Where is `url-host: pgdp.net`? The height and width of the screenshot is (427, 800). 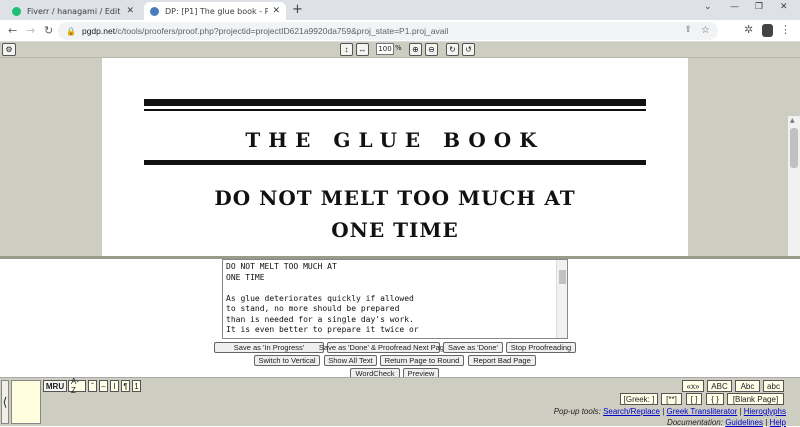 url-host: pgdp.net is located at coordinates (98, 31).